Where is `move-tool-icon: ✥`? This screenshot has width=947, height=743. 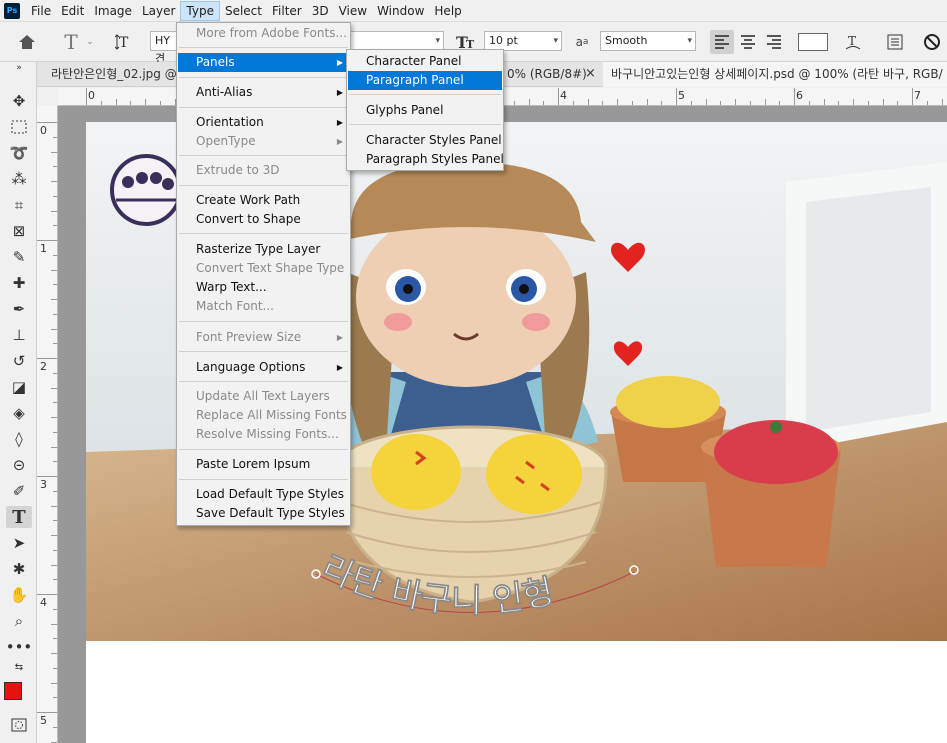
move-tool-icon: ✥ is located at coordinates (19, 101).